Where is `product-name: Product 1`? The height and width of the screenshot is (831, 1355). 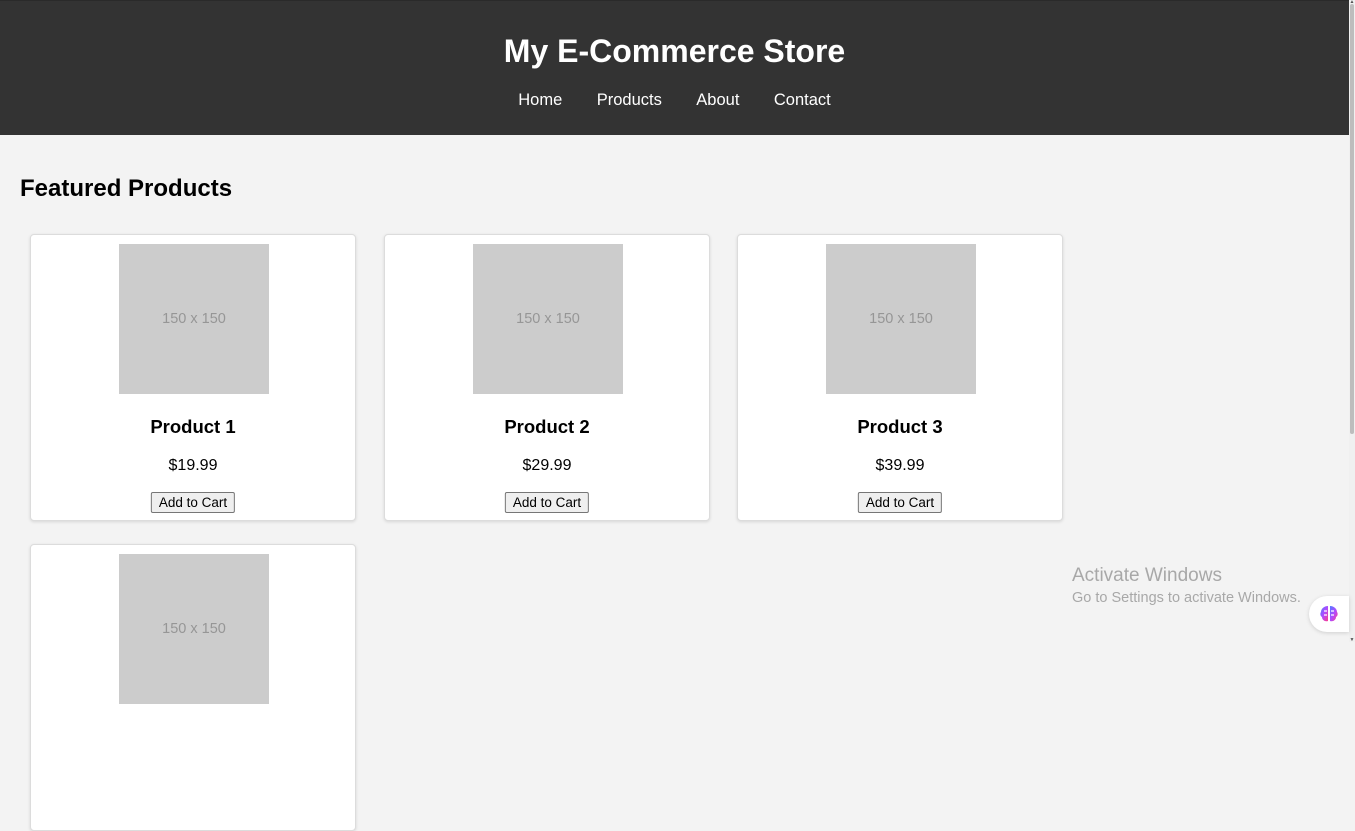
product-name: Product 1 is located at coordinates (193, 426).